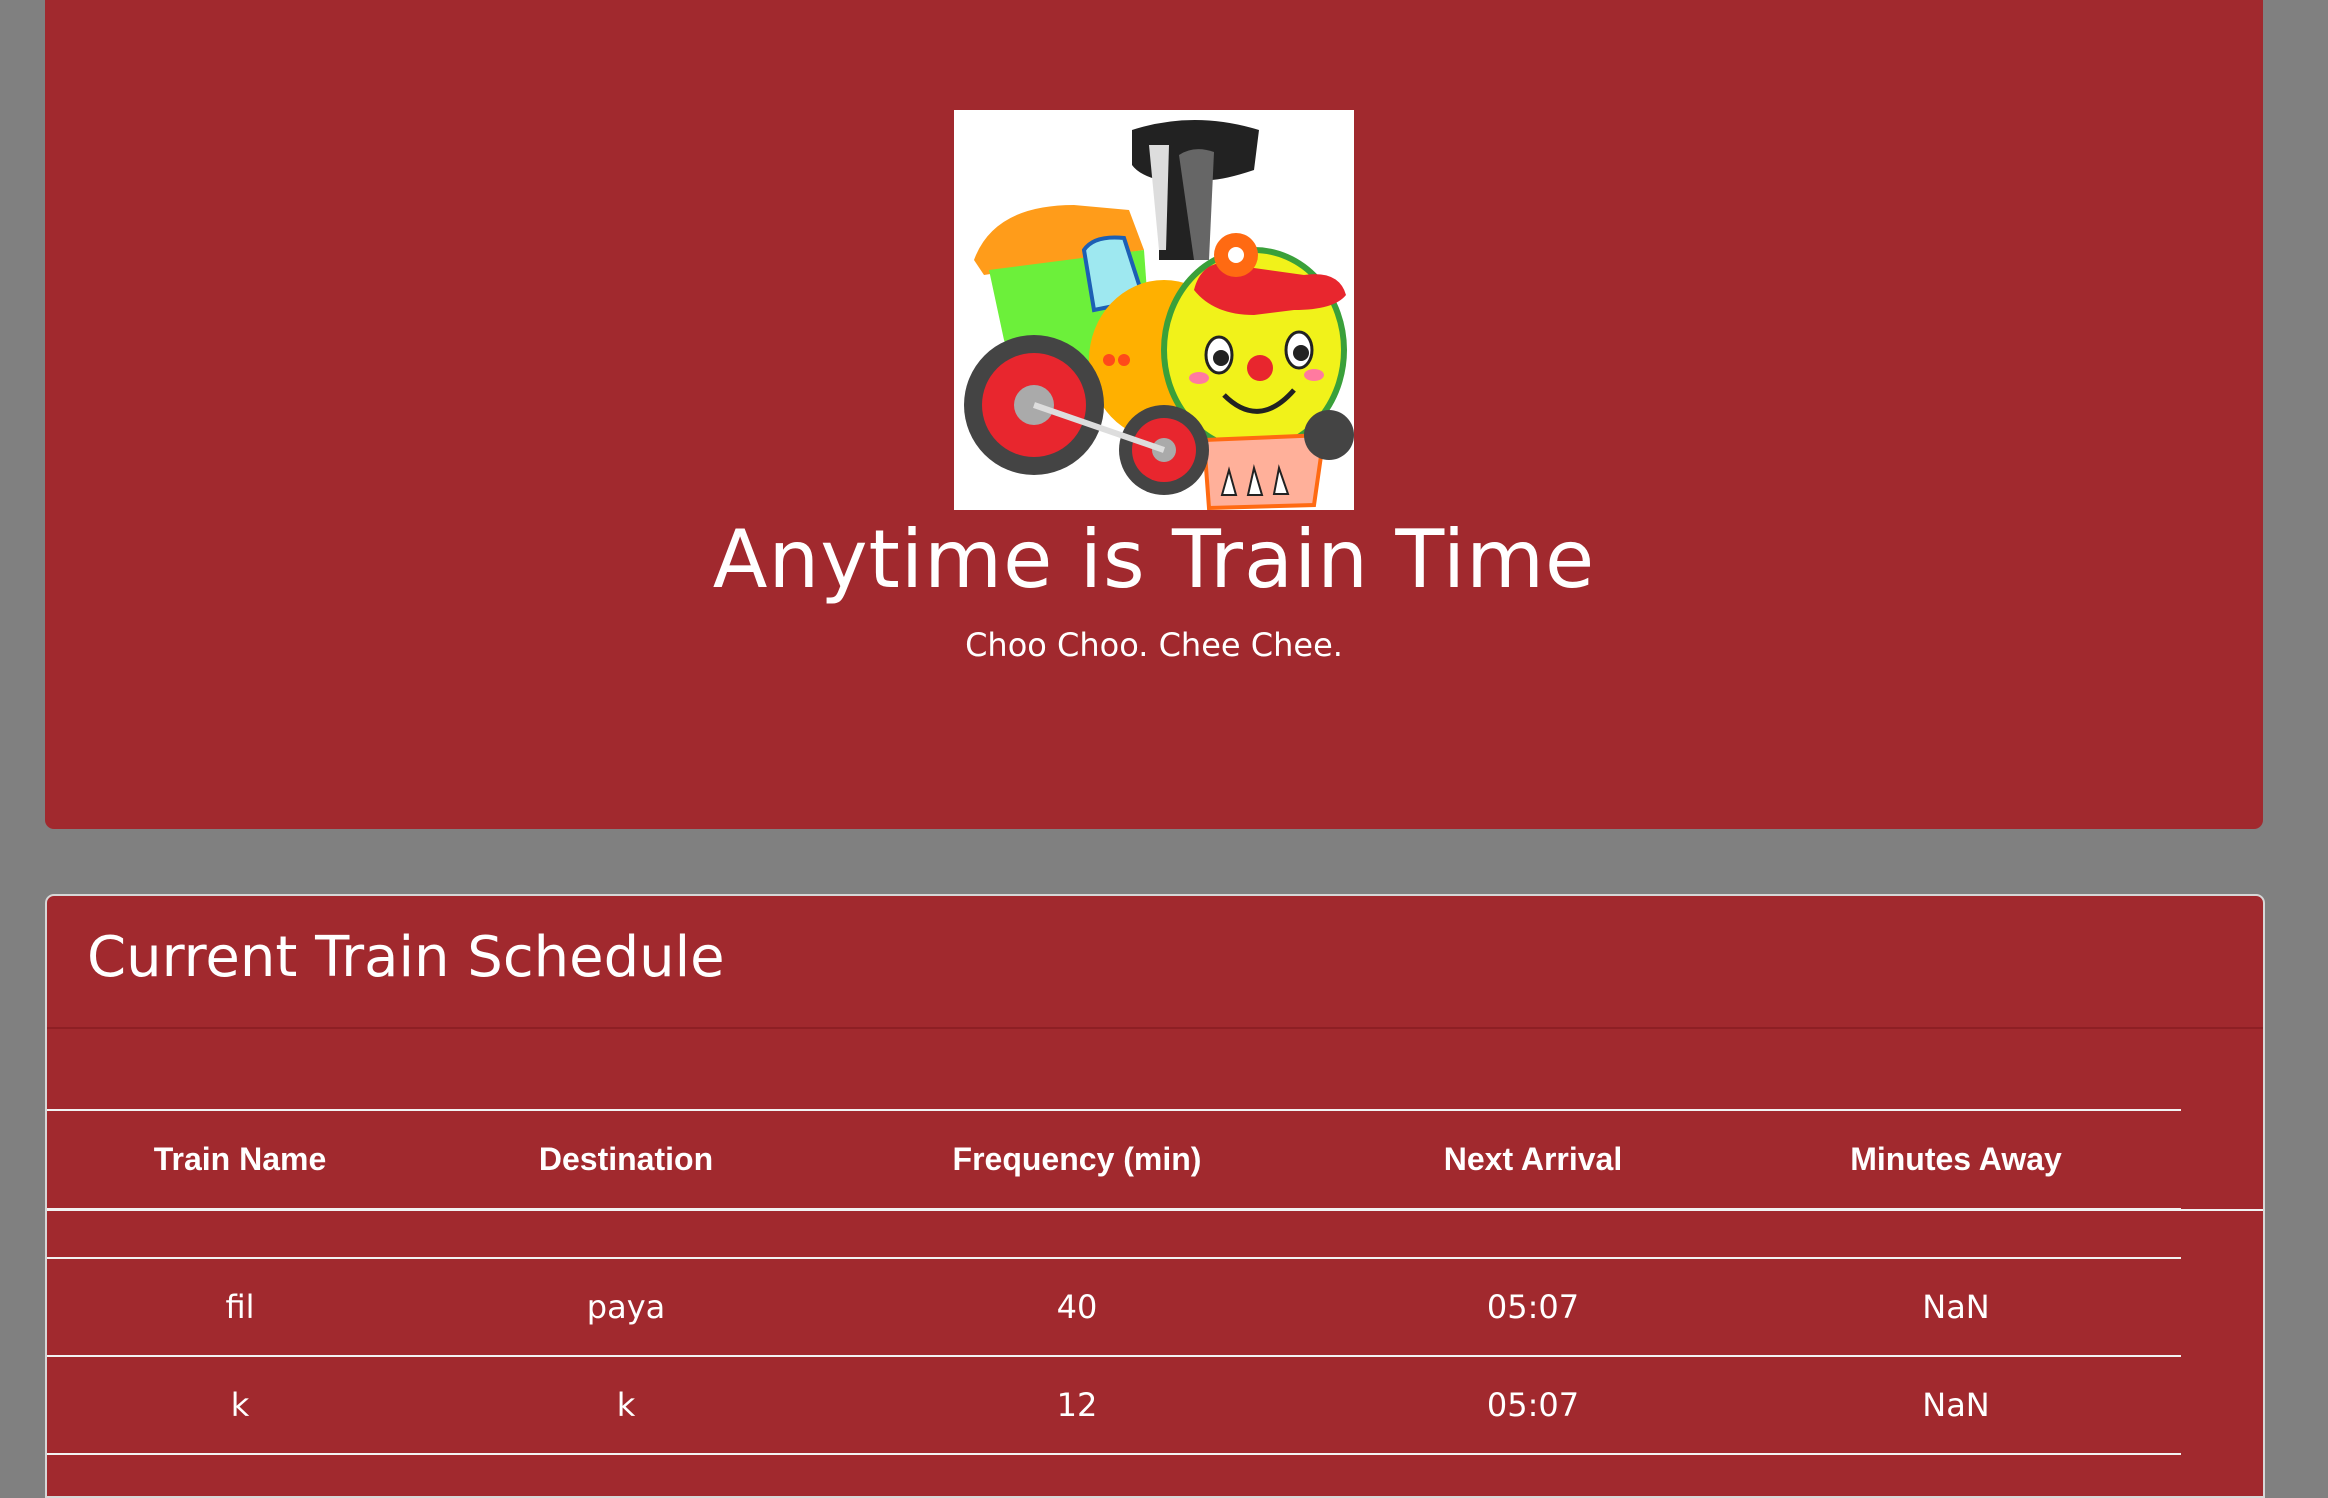  I want to click on column-header-frequency: Frequency (min), so click(1077, 1160).